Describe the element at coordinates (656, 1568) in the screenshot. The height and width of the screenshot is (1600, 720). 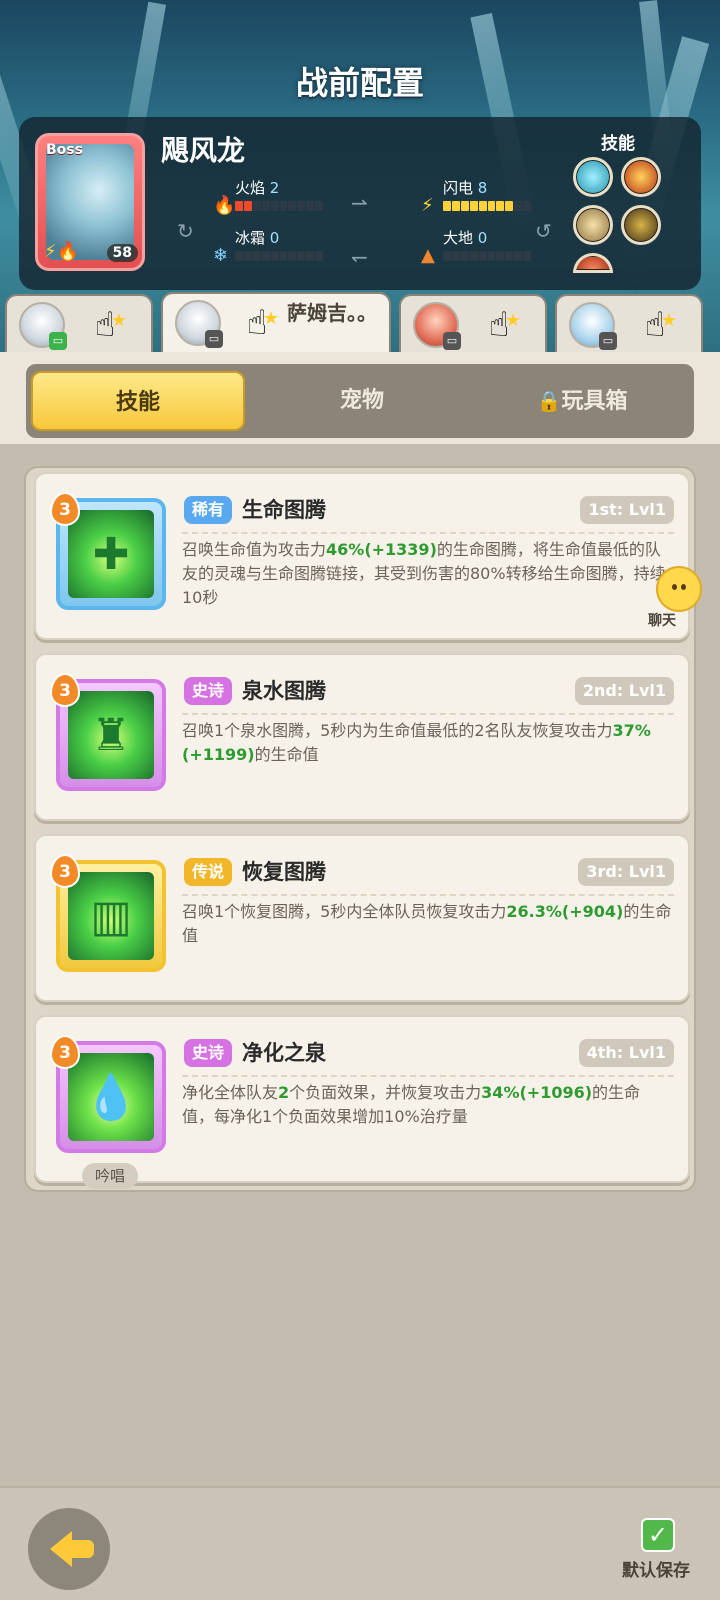
I see `default-save-label: 默认保存` at that location.